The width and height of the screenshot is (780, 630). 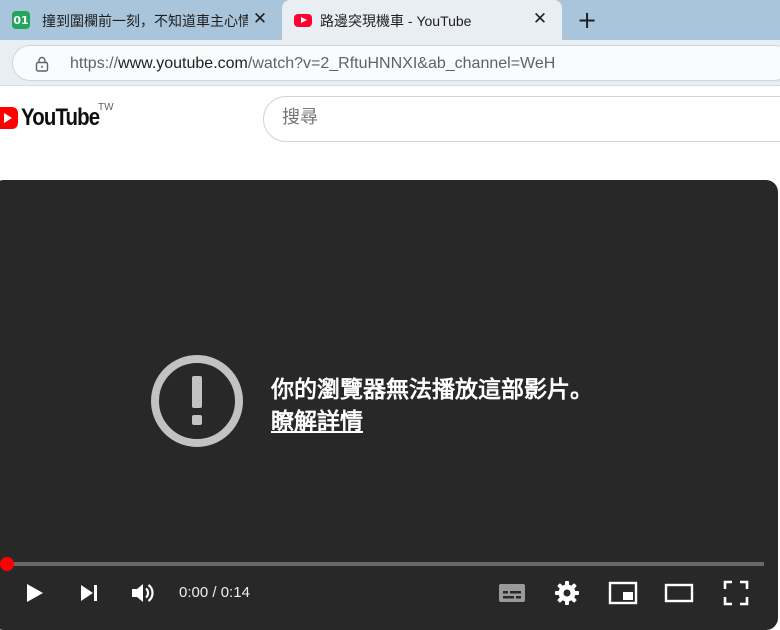 I want to click on progress-scrubber-handle, so click(x=7, y=564).